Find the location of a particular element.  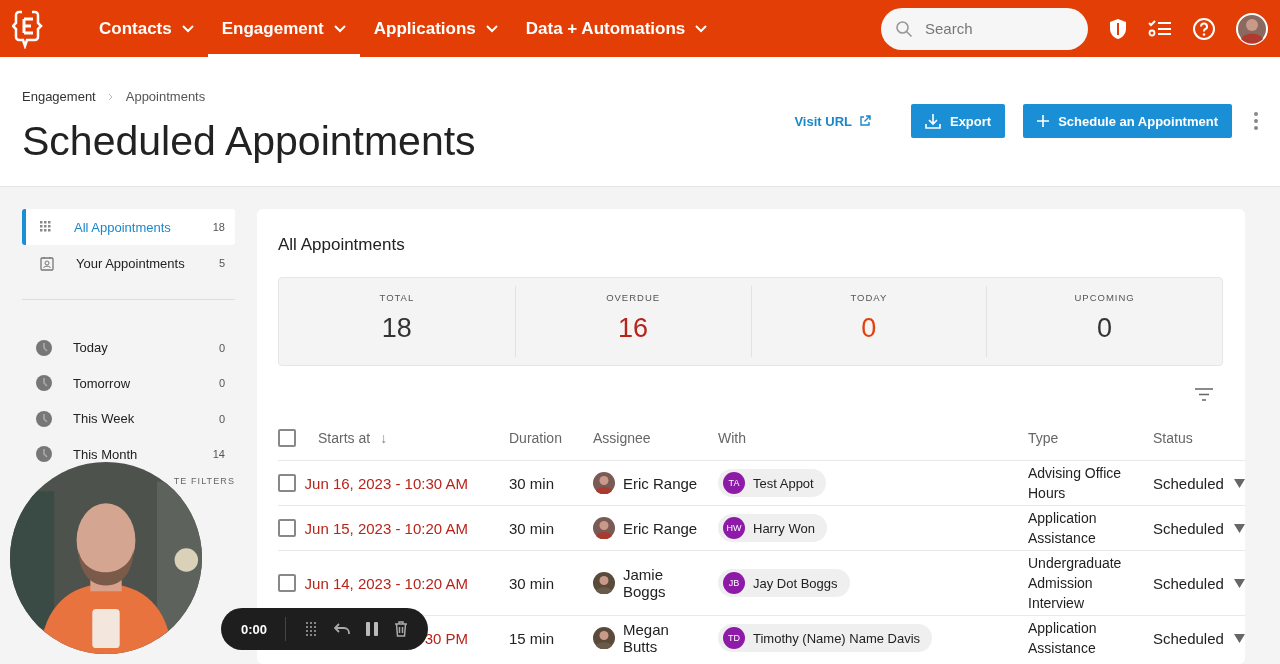

breadcrumb-current: Appointments is located at coordinates (165, 96).